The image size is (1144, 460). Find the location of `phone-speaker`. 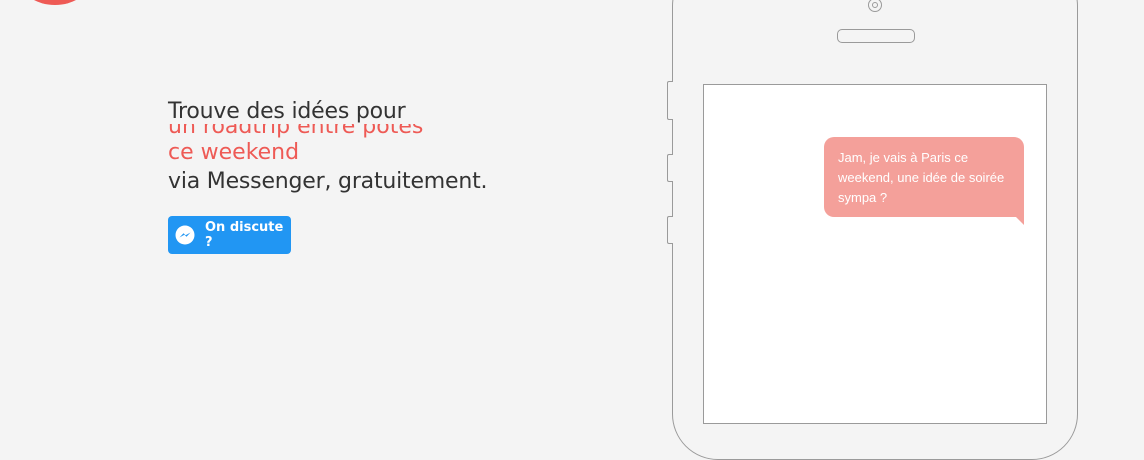

phone-speaker is located at coordinates (876, 36).